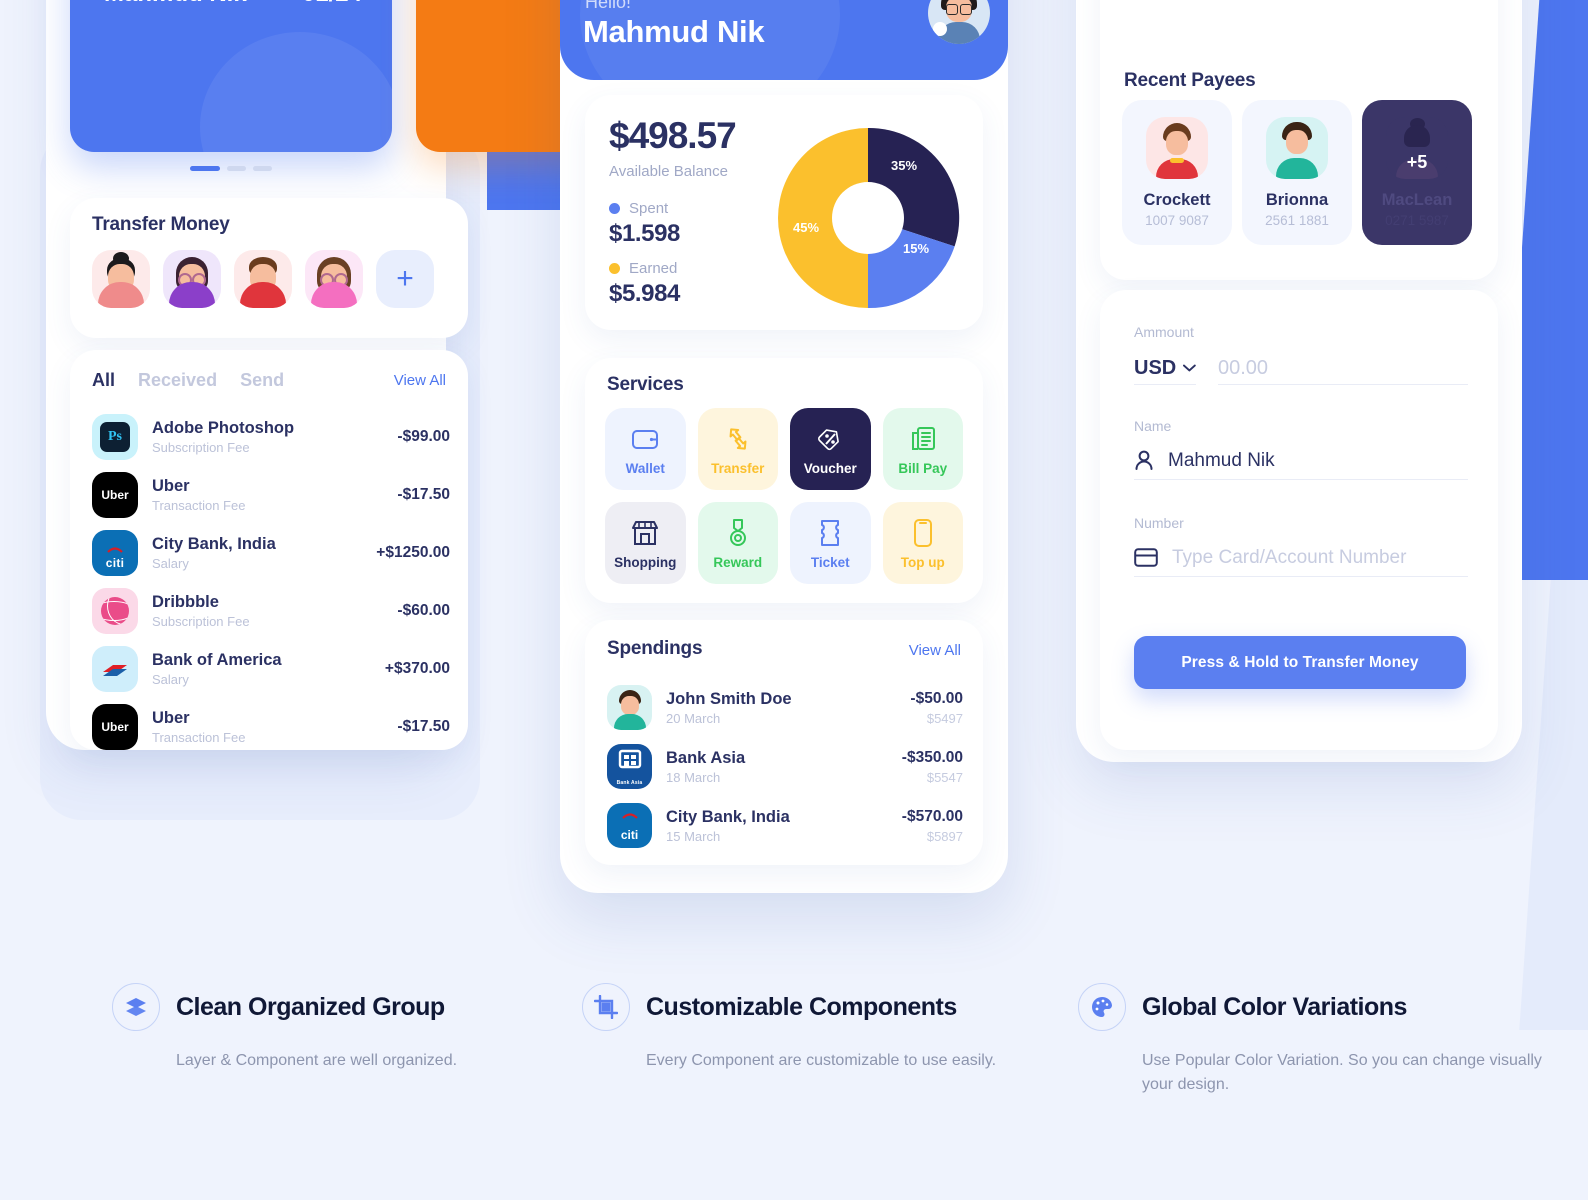 This screenshot has width=1588, height=1200. I want to click on name-label: Name, so click(1153, 426).